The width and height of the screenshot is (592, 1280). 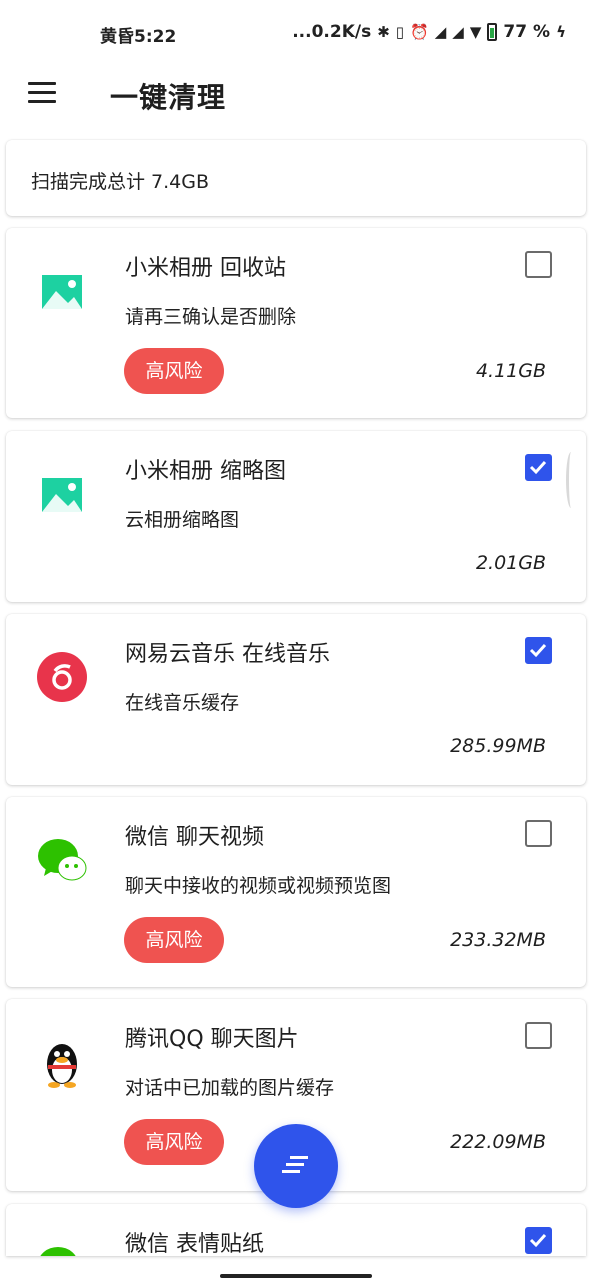 What do you see at coordinates (62, 677) in the screenshot?
I see `netease-music-icon` at bounding box center [62, 677].